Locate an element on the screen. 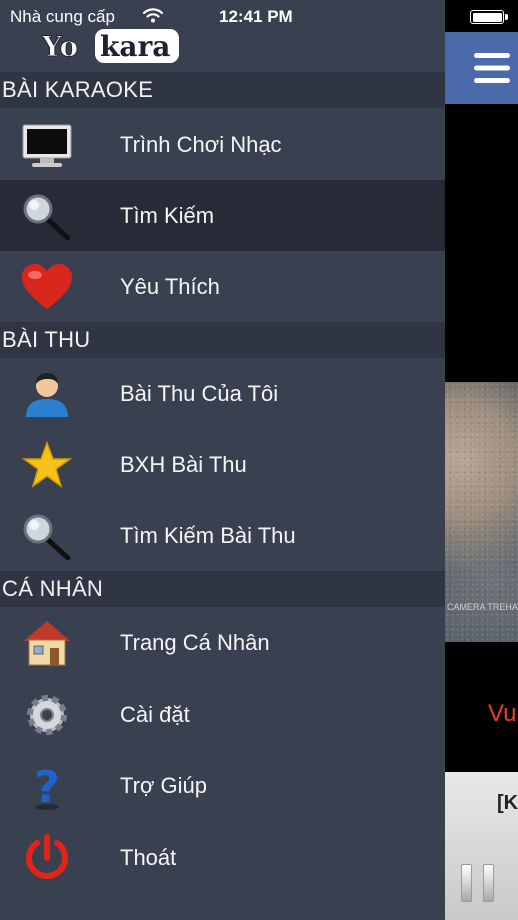 The image size is (518, 920). menu-item-help: ? Trợ Giúp is located at coordinates (222, 785).